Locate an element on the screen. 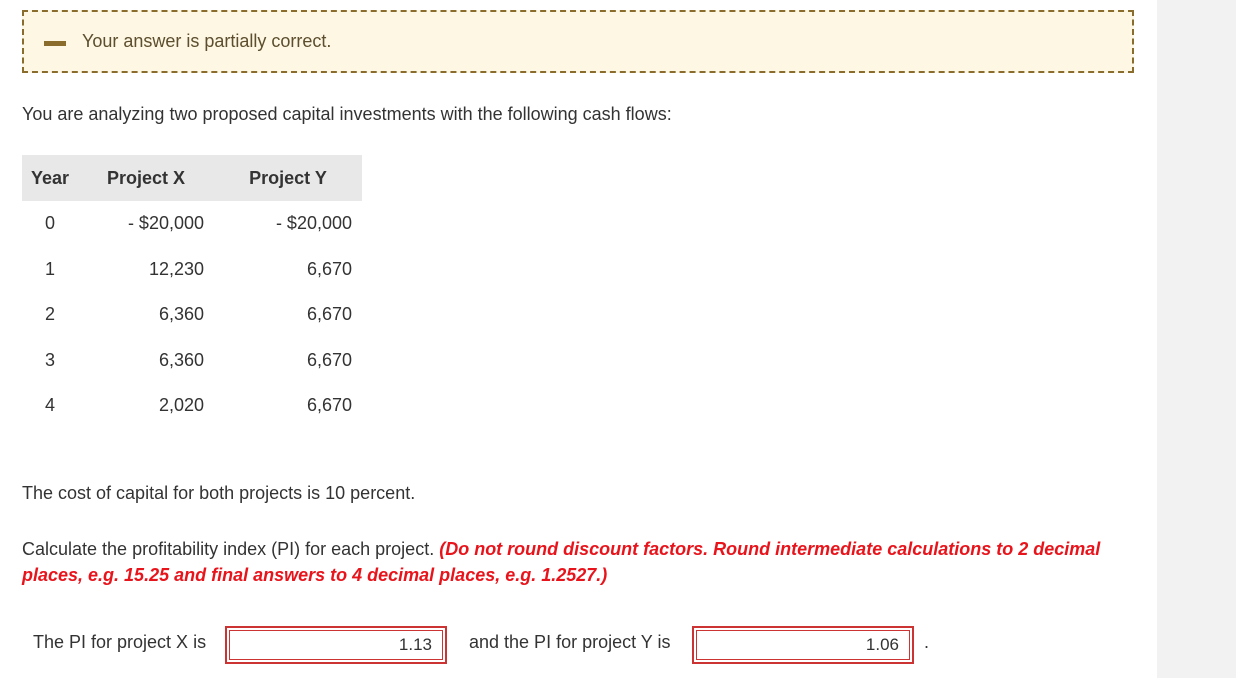 This screenshot has width=1236, height=678. pi-x-value: 1.13 is located at coordinates (336, 645).